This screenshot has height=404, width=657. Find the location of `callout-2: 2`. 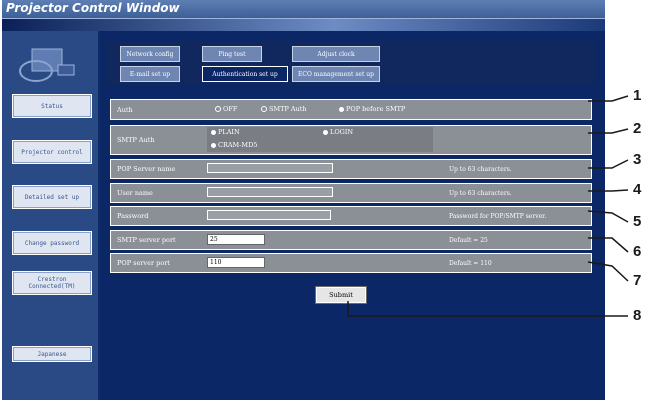

callout-2: 2 is located at coordinates (637, 128).